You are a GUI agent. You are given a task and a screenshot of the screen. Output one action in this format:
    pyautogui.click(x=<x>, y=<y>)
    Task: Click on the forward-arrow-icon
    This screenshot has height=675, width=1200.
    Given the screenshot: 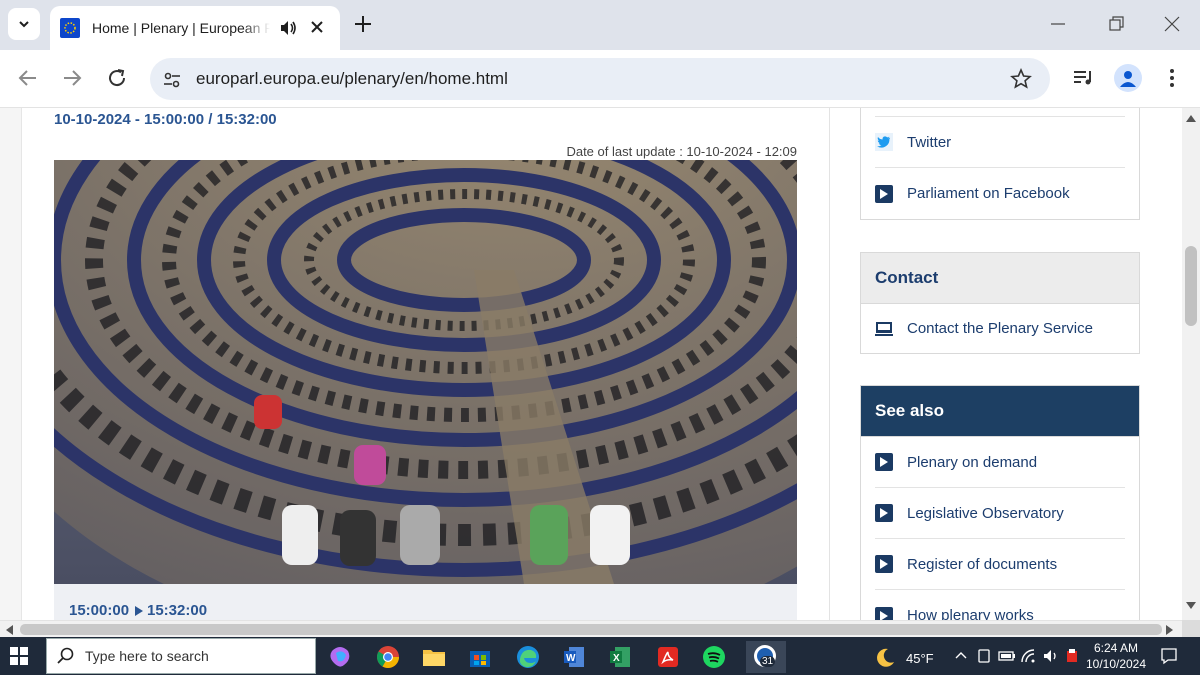 What is the action you would take?
    pyautogui.click(x=72, y=78)
    